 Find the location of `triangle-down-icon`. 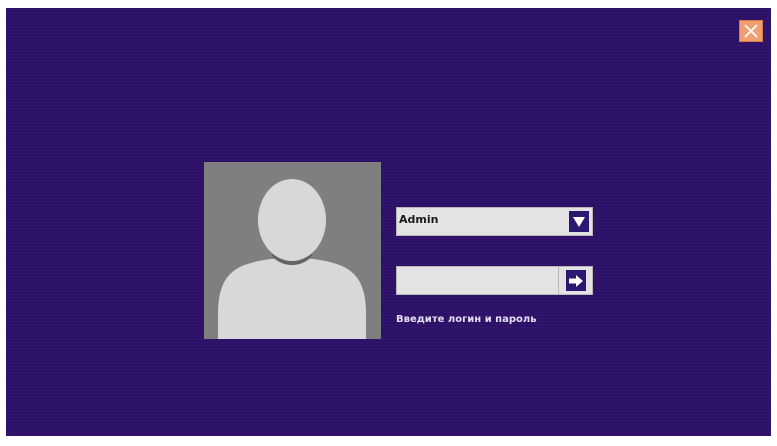

triangle-down-icon is located at coordinates (579, 221).